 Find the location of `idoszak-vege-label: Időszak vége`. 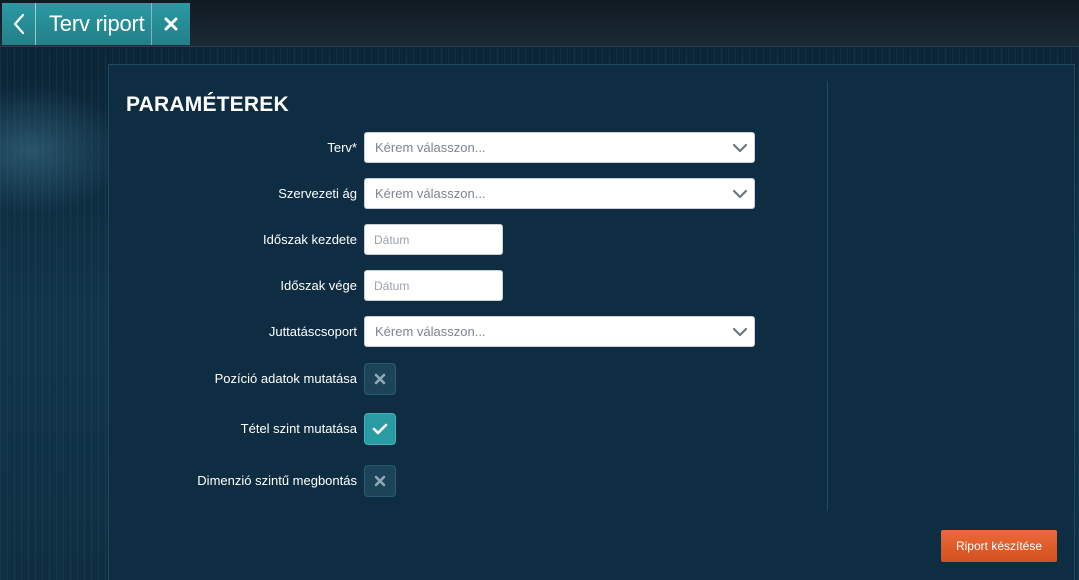

idoszak-vege-label: Időszak vége is located at coordinates (318, 285).